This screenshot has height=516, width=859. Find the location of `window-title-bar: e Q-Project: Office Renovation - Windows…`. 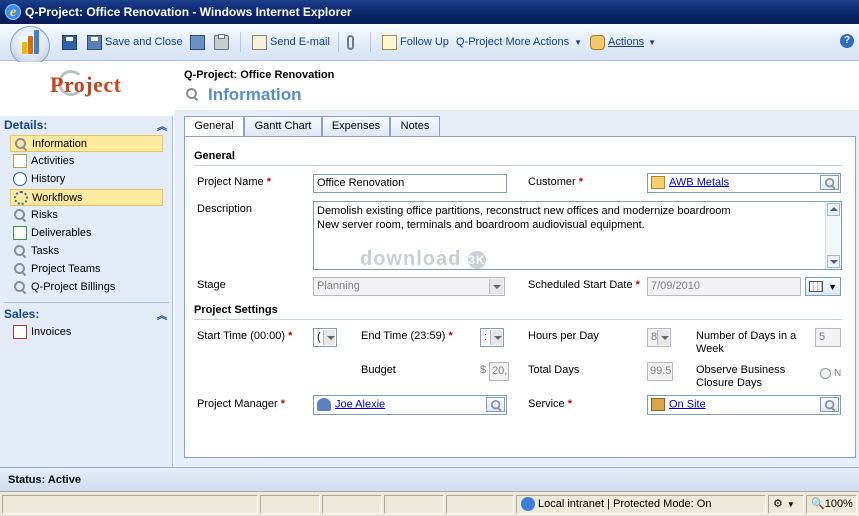

window-title-bar: e Q-Project: Office Renovation - Windows… is located at coordinates (429, 12).